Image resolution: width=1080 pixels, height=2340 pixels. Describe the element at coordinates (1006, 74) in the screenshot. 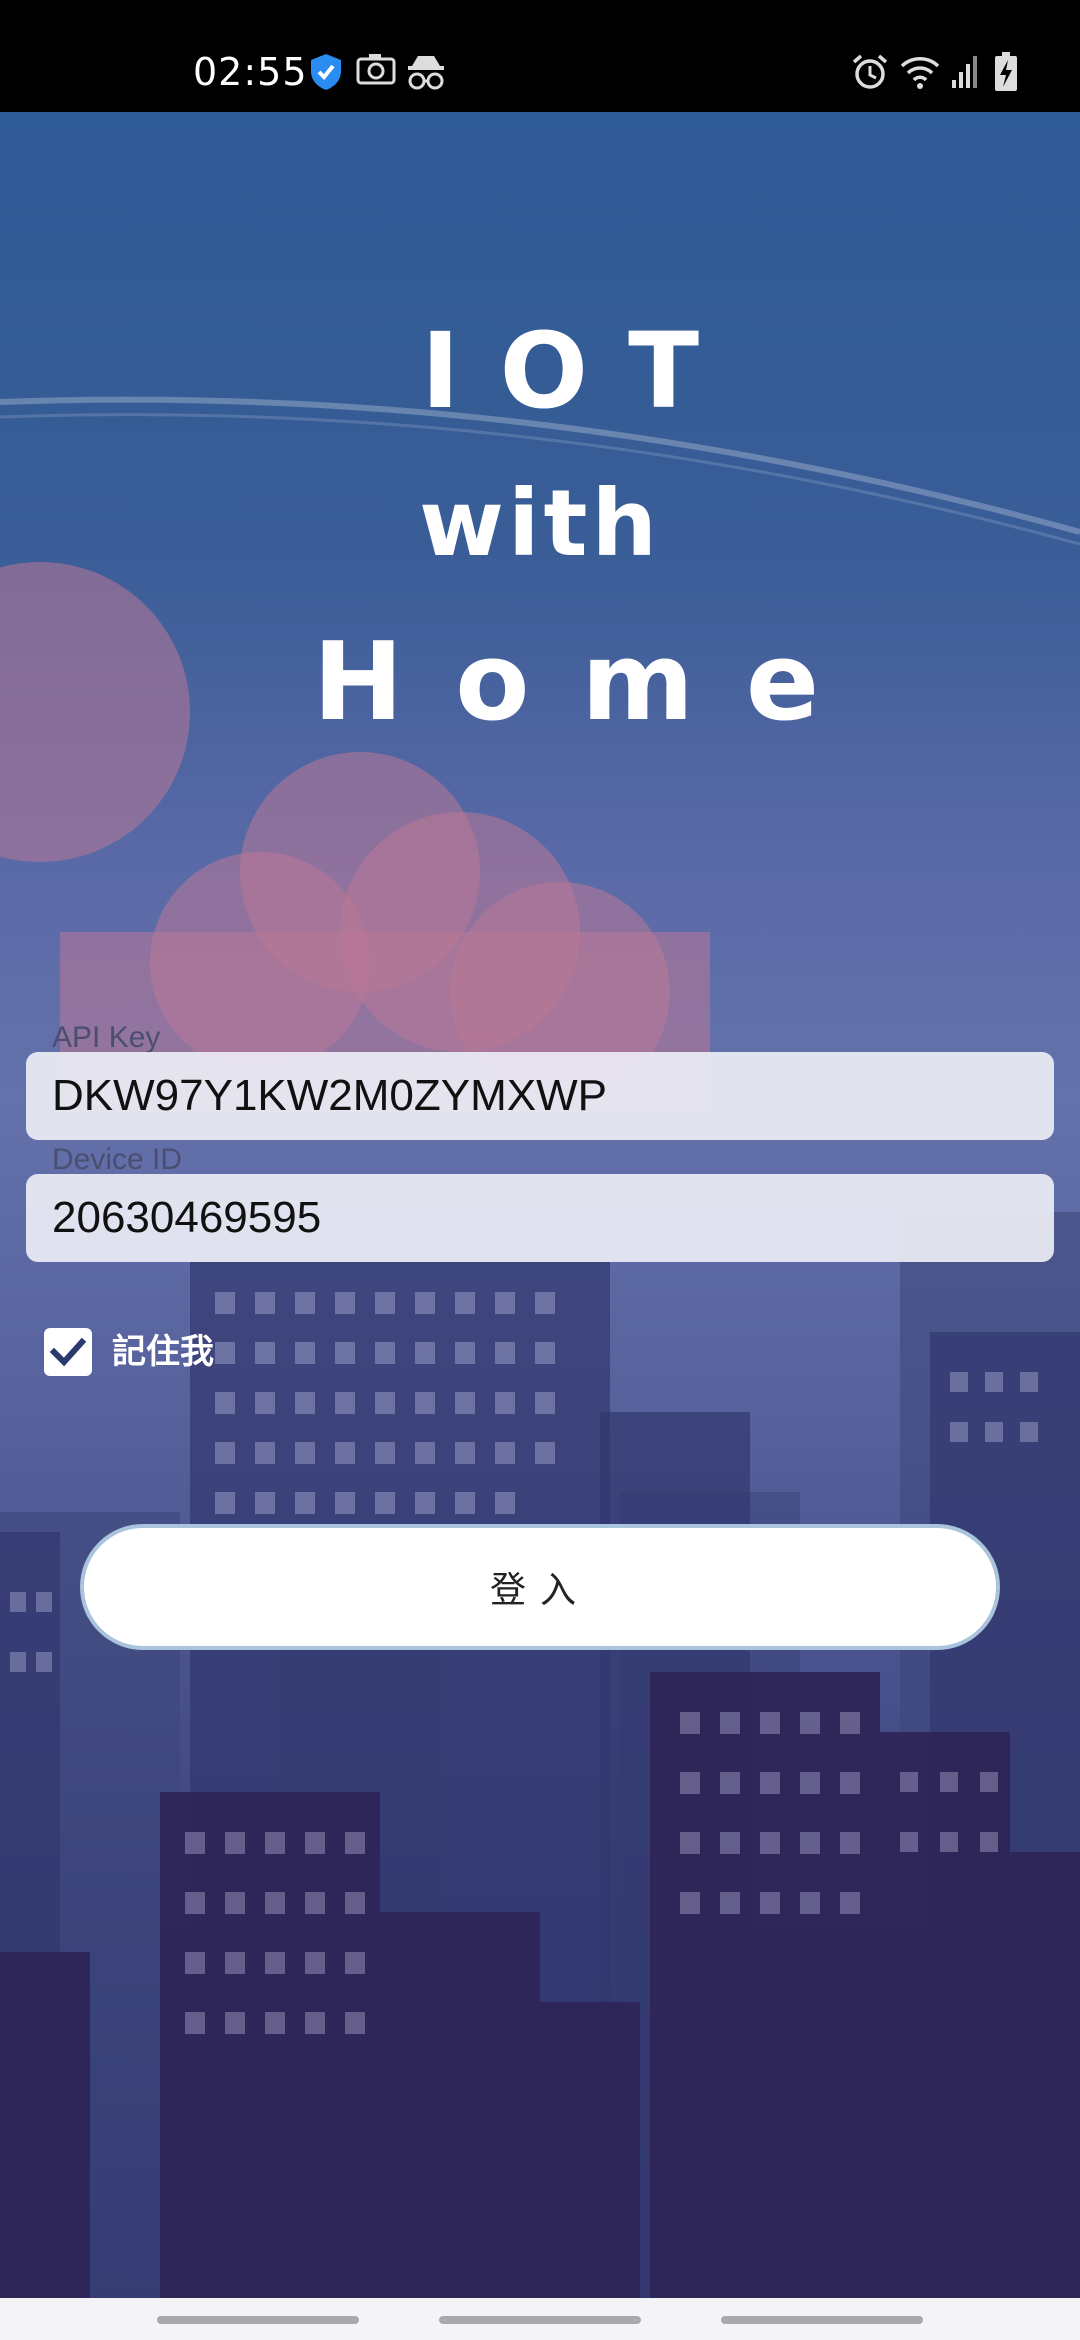

I see `battery-charging-icon` at that location.